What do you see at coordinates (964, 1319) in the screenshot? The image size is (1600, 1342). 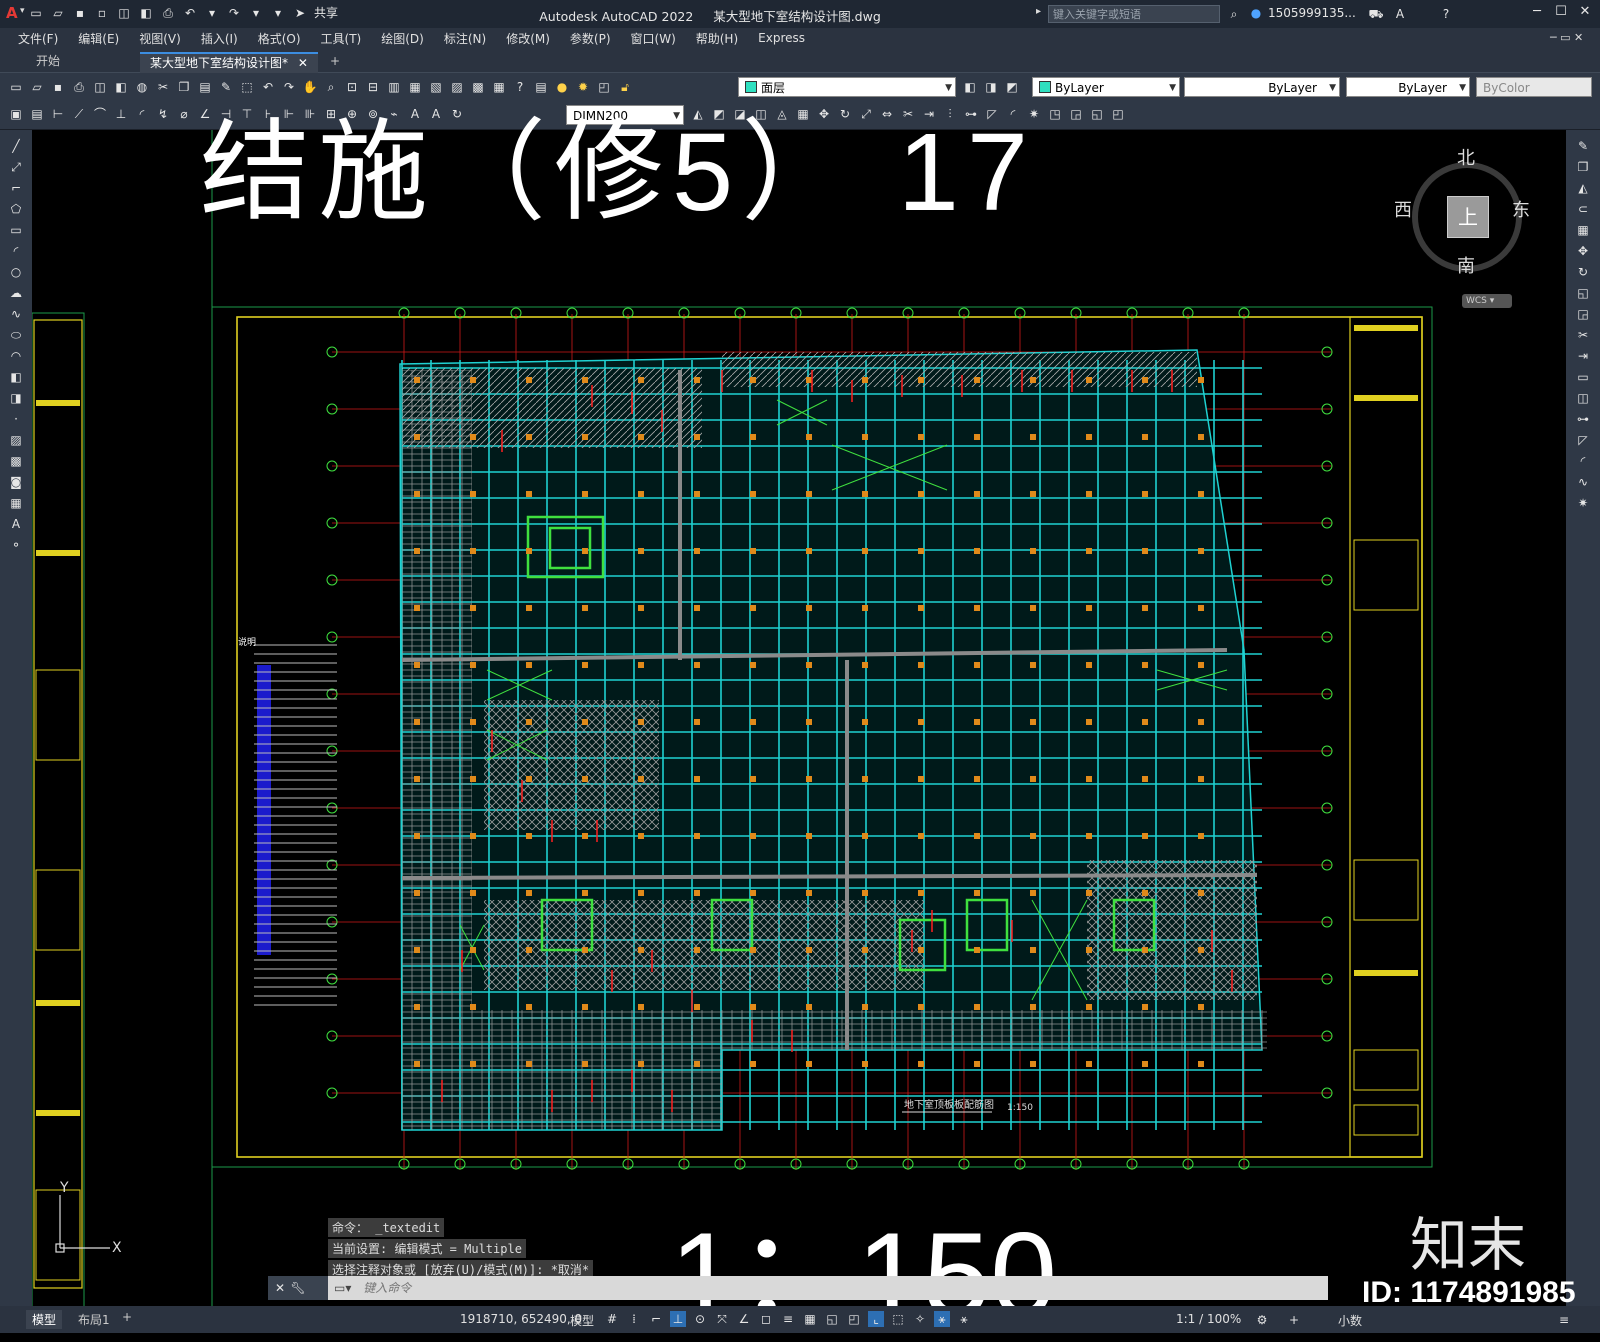 I see `autoscale-icon: ⚹` at bounding box center [964, 1319].